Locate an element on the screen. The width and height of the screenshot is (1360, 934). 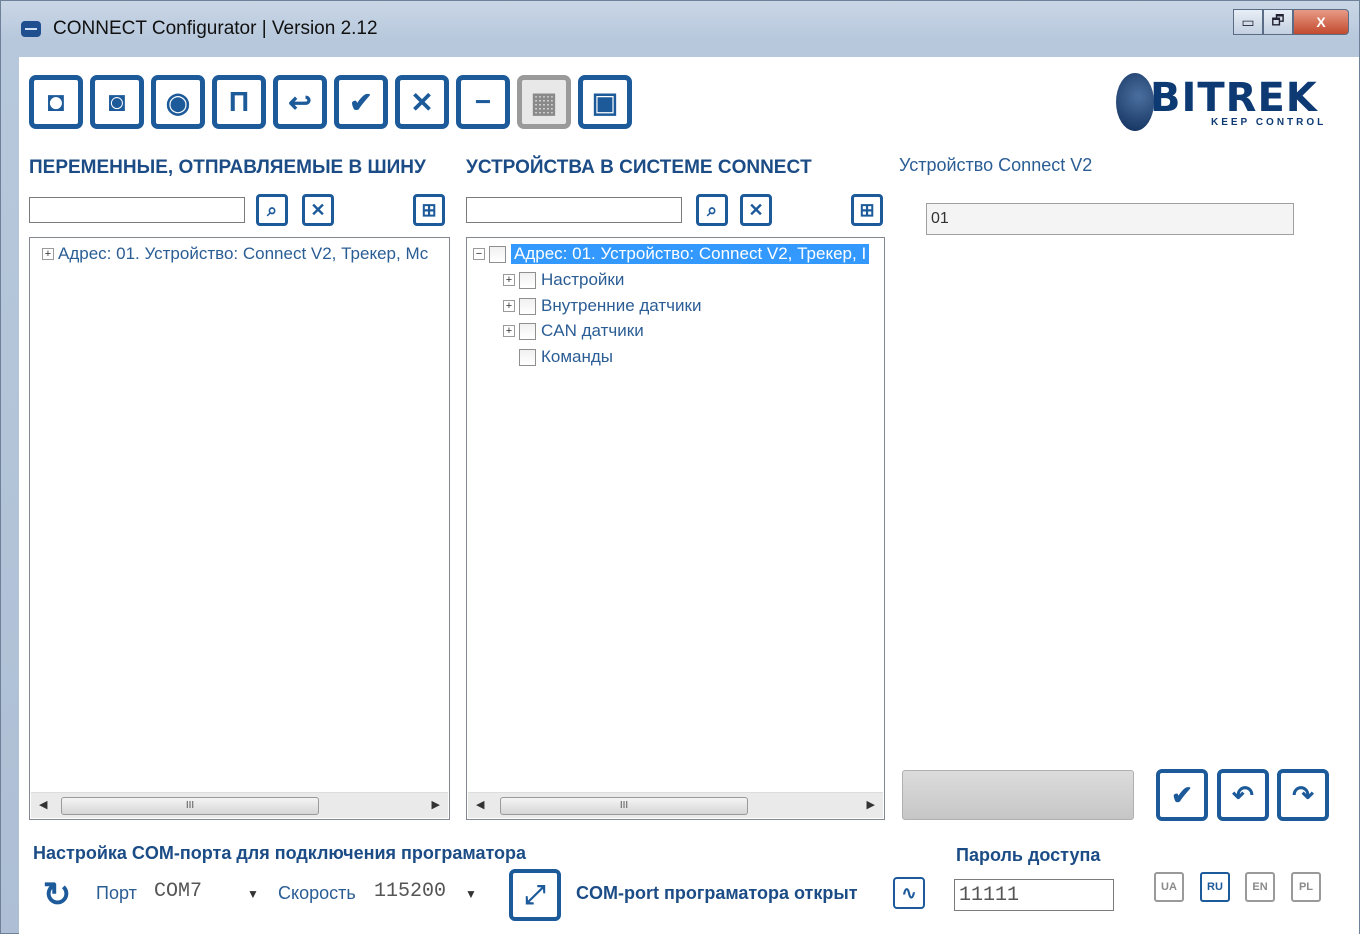
logo-brand: BITREK is located at coordinates (1234, 98).